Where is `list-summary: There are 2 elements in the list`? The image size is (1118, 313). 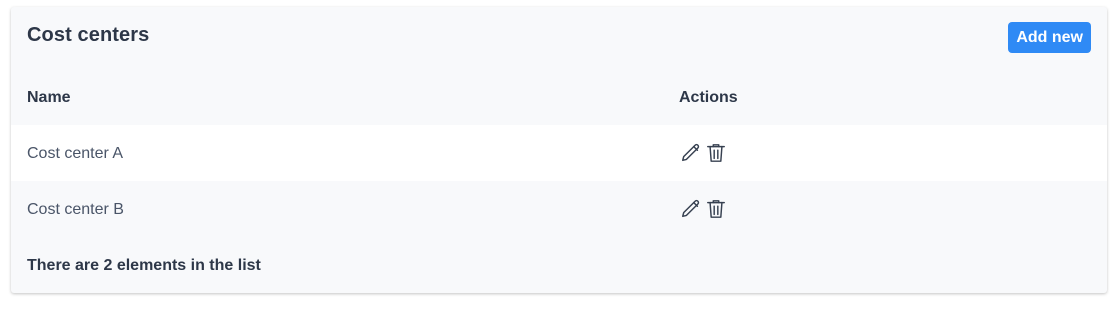 list-summary: There are 2 elements in the list is located at coordinates (144, 265).